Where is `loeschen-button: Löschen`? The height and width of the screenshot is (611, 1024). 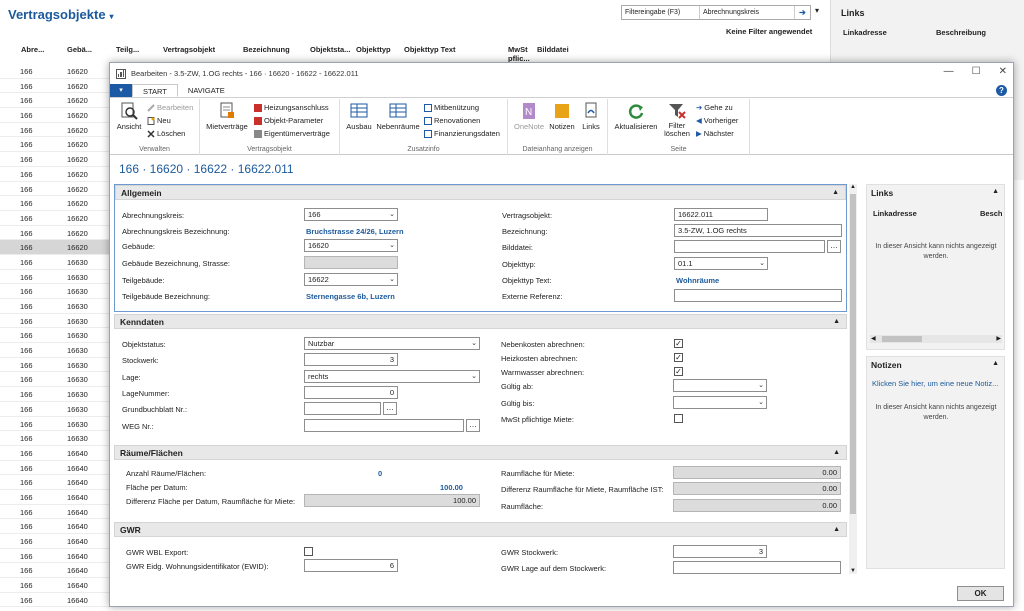
loeschen-button: Löschen is located at coordinates (166, 133).